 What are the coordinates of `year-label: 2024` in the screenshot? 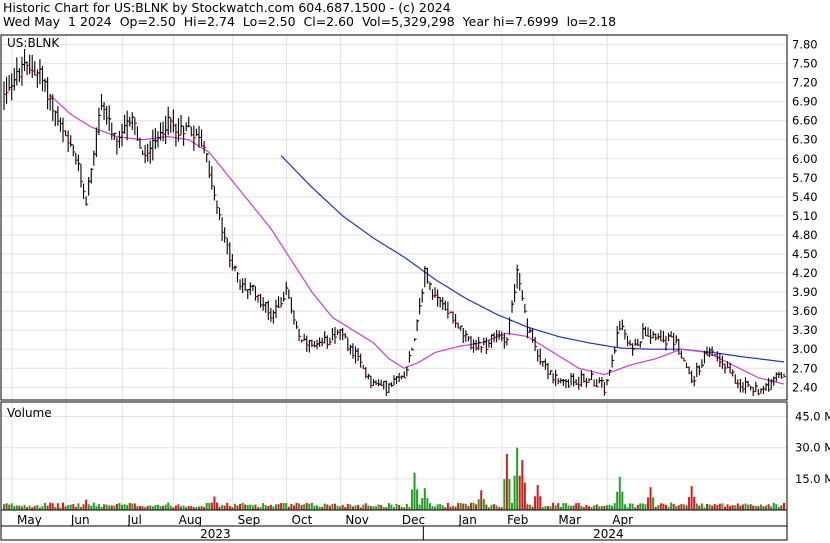 It's located at (608, 534).